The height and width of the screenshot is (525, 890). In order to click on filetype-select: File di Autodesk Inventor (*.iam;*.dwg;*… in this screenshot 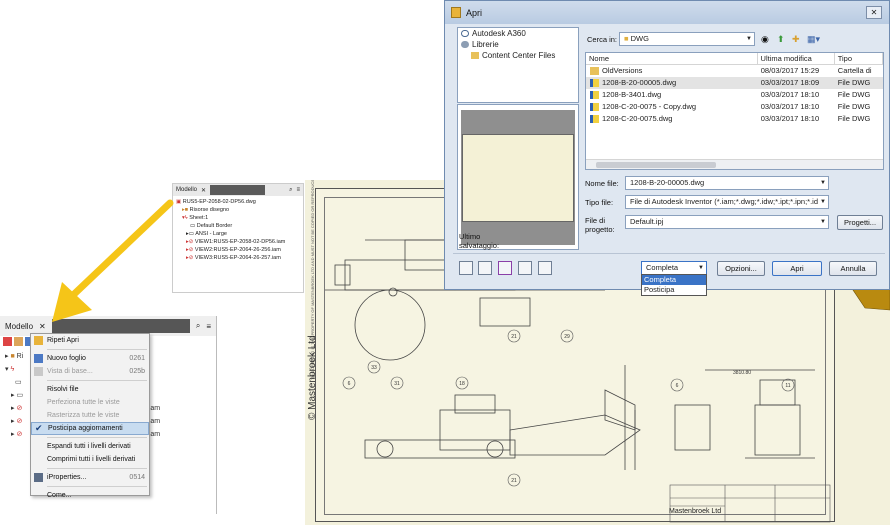, I will do `click(727, 202)`.